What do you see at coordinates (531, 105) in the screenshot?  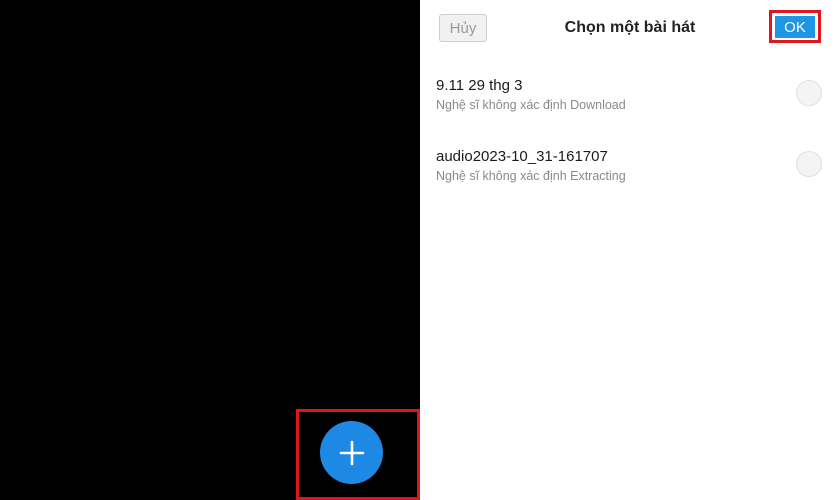 I see `song-artist-album: Nghệ sĩ không xác định Download` at bounding box center [531, 105].